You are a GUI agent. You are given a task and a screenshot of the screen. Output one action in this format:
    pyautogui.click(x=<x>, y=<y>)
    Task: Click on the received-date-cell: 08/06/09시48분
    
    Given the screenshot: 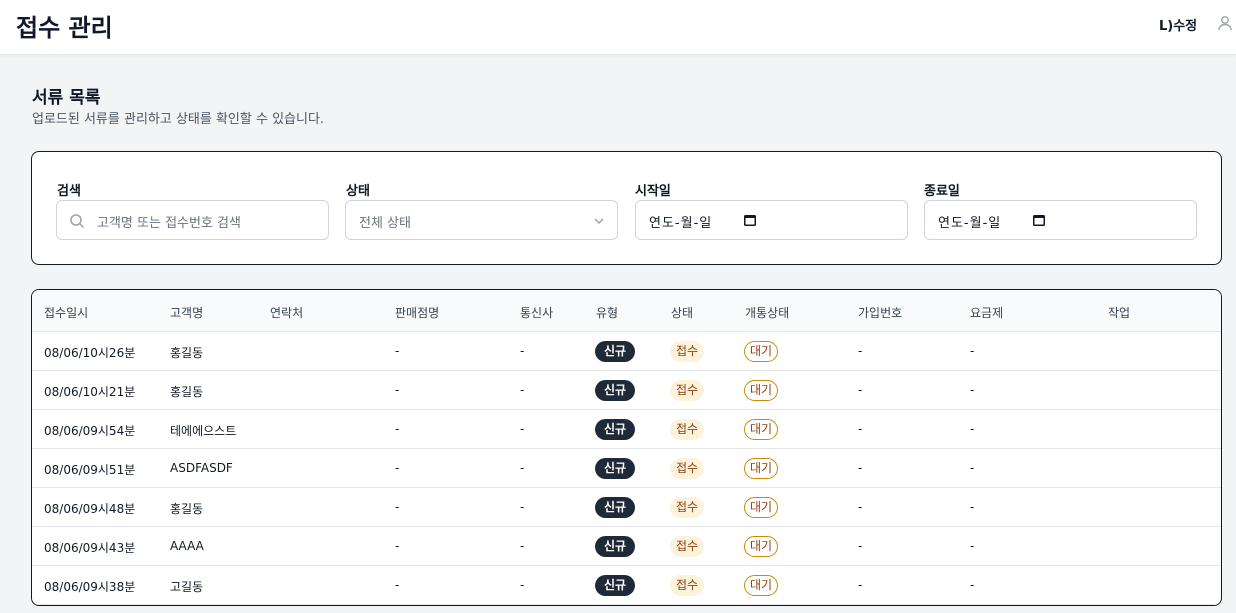 What is the action you would take?
    pyautogui.click(x=90, y=509)
    